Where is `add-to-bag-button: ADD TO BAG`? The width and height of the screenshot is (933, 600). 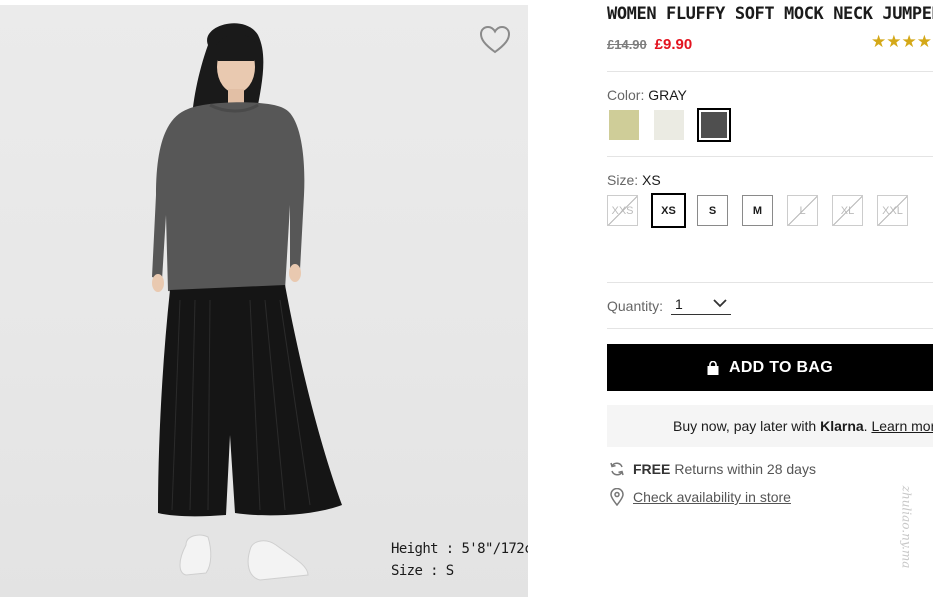 add-to-bag-button: ADD TO BAG is located at coordinates (770, 367).